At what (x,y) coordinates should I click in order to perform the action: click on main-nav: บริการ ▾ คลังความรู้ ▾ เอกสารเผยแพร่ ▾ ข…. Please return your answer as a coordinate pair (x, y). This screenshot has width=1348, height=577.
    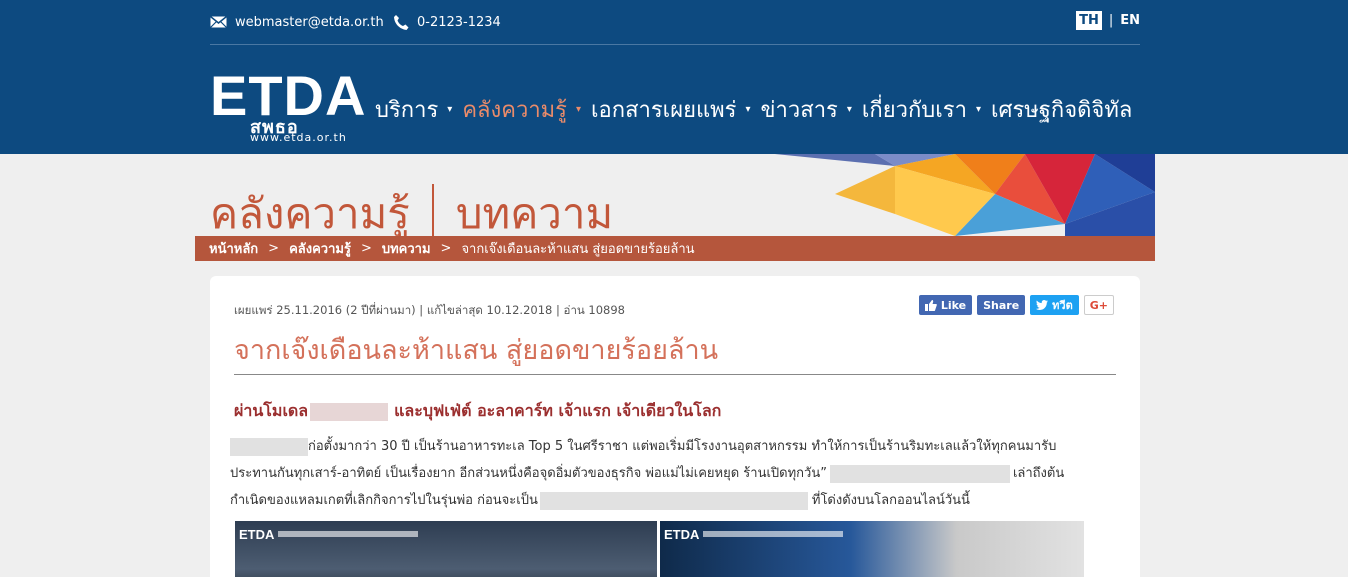
    Looking at the image, I should click on (753, 109).